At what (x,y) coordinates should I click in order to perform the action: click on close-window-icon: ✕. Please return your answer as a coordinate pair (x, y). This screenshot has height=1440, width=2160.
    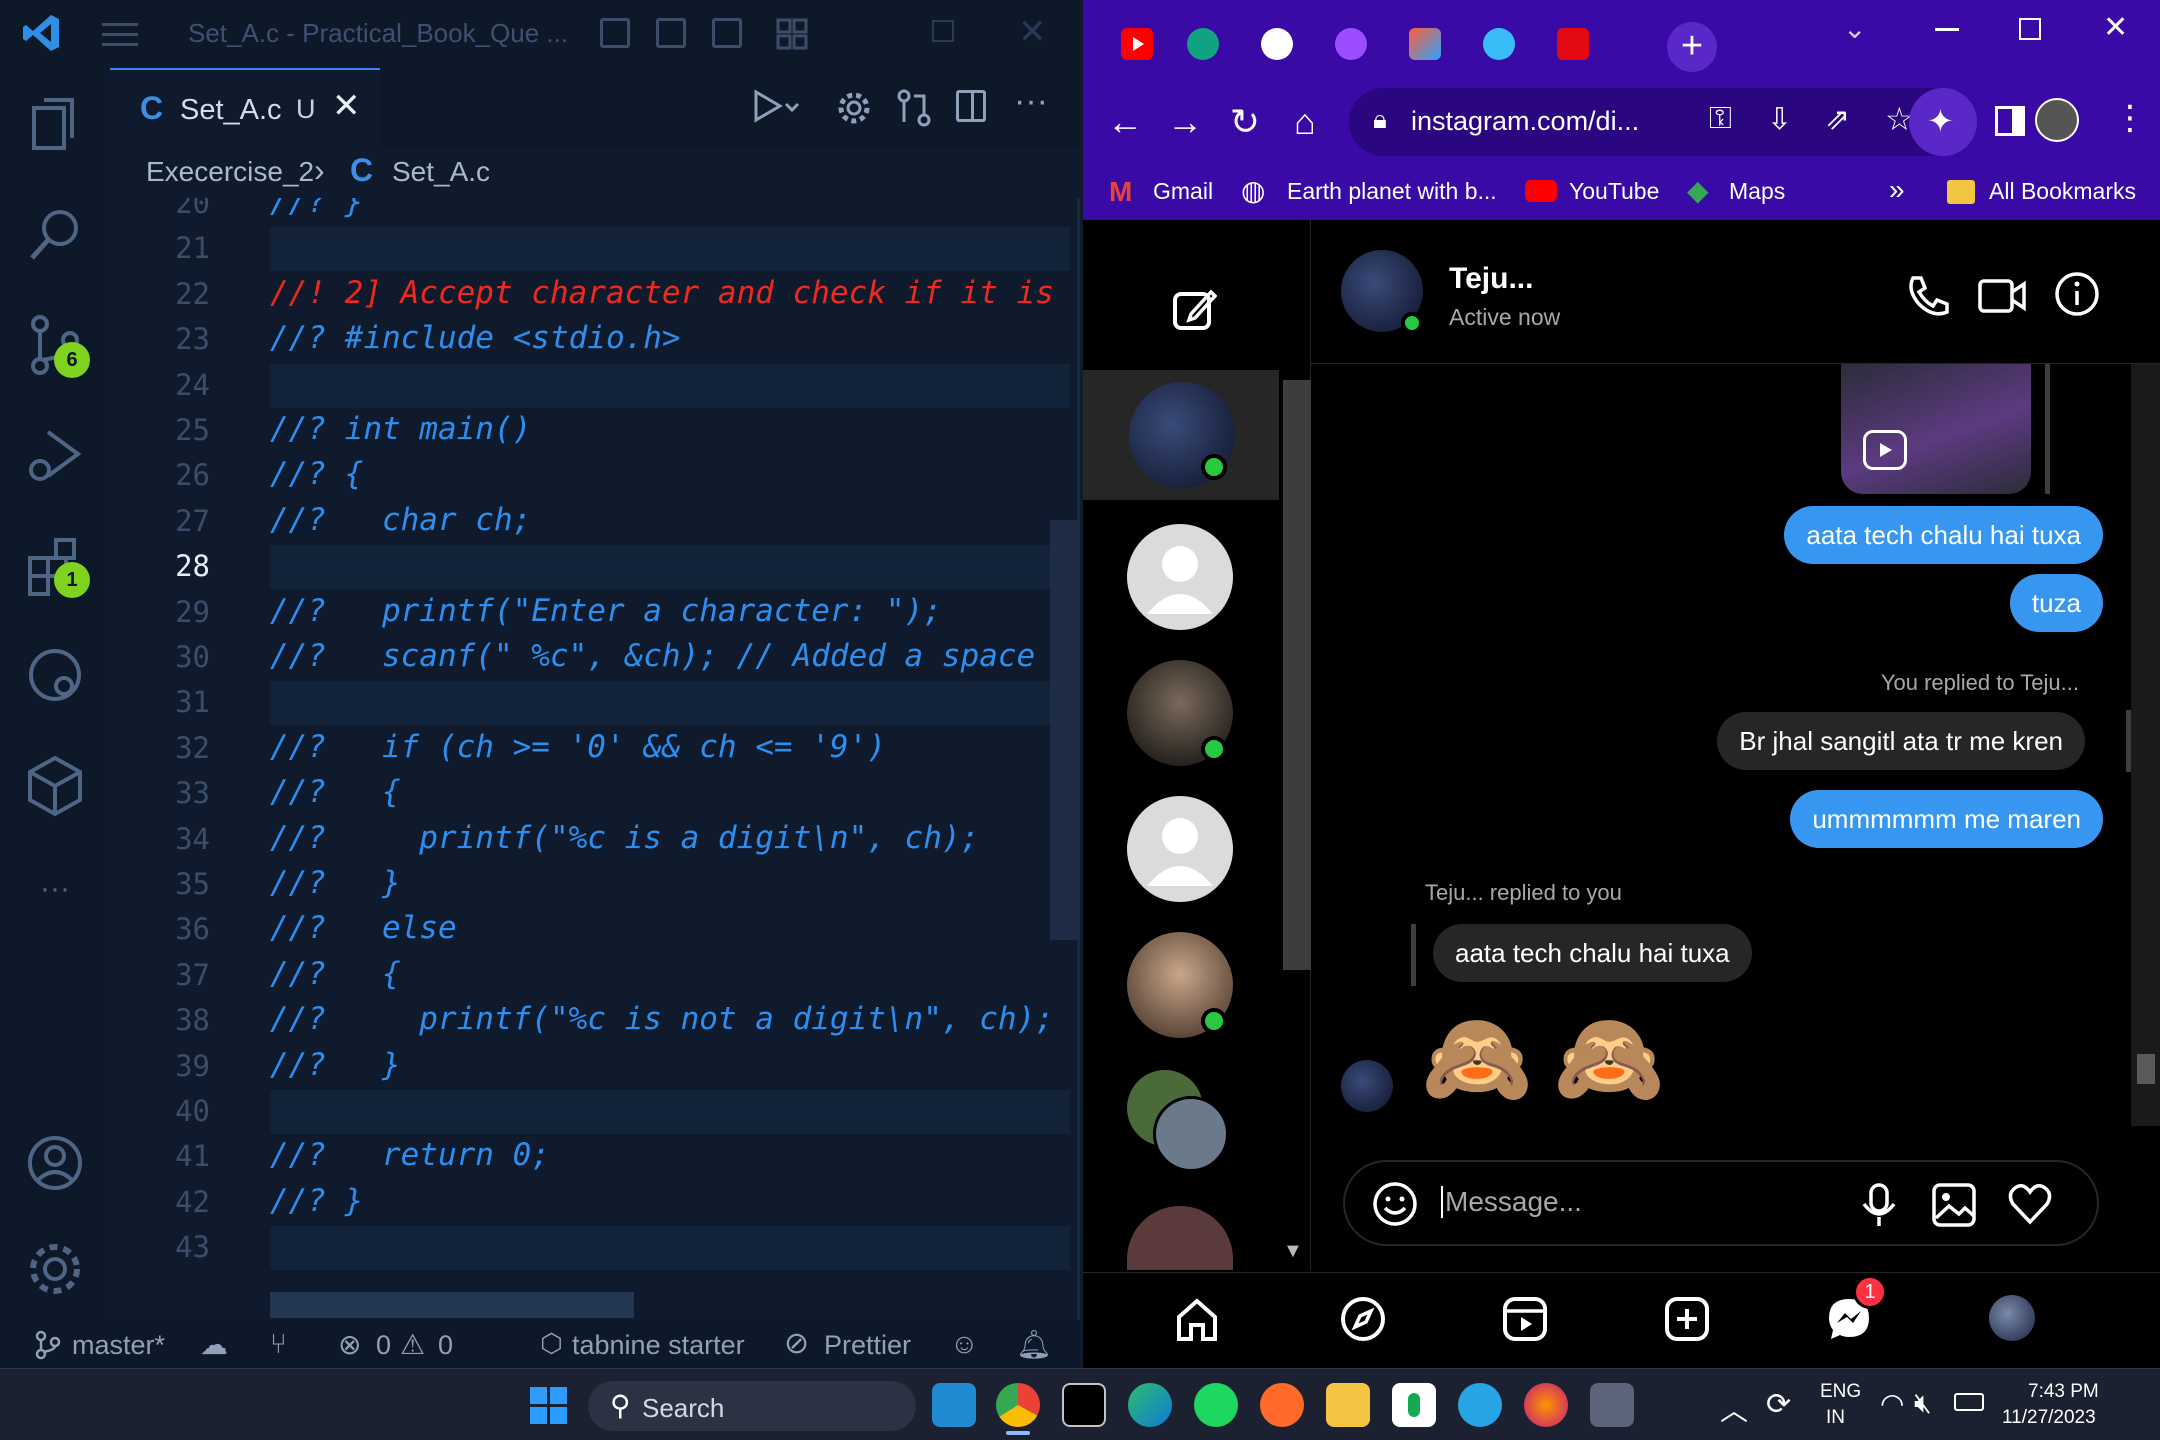
    Looking at the image, I should click on (2115, 27).